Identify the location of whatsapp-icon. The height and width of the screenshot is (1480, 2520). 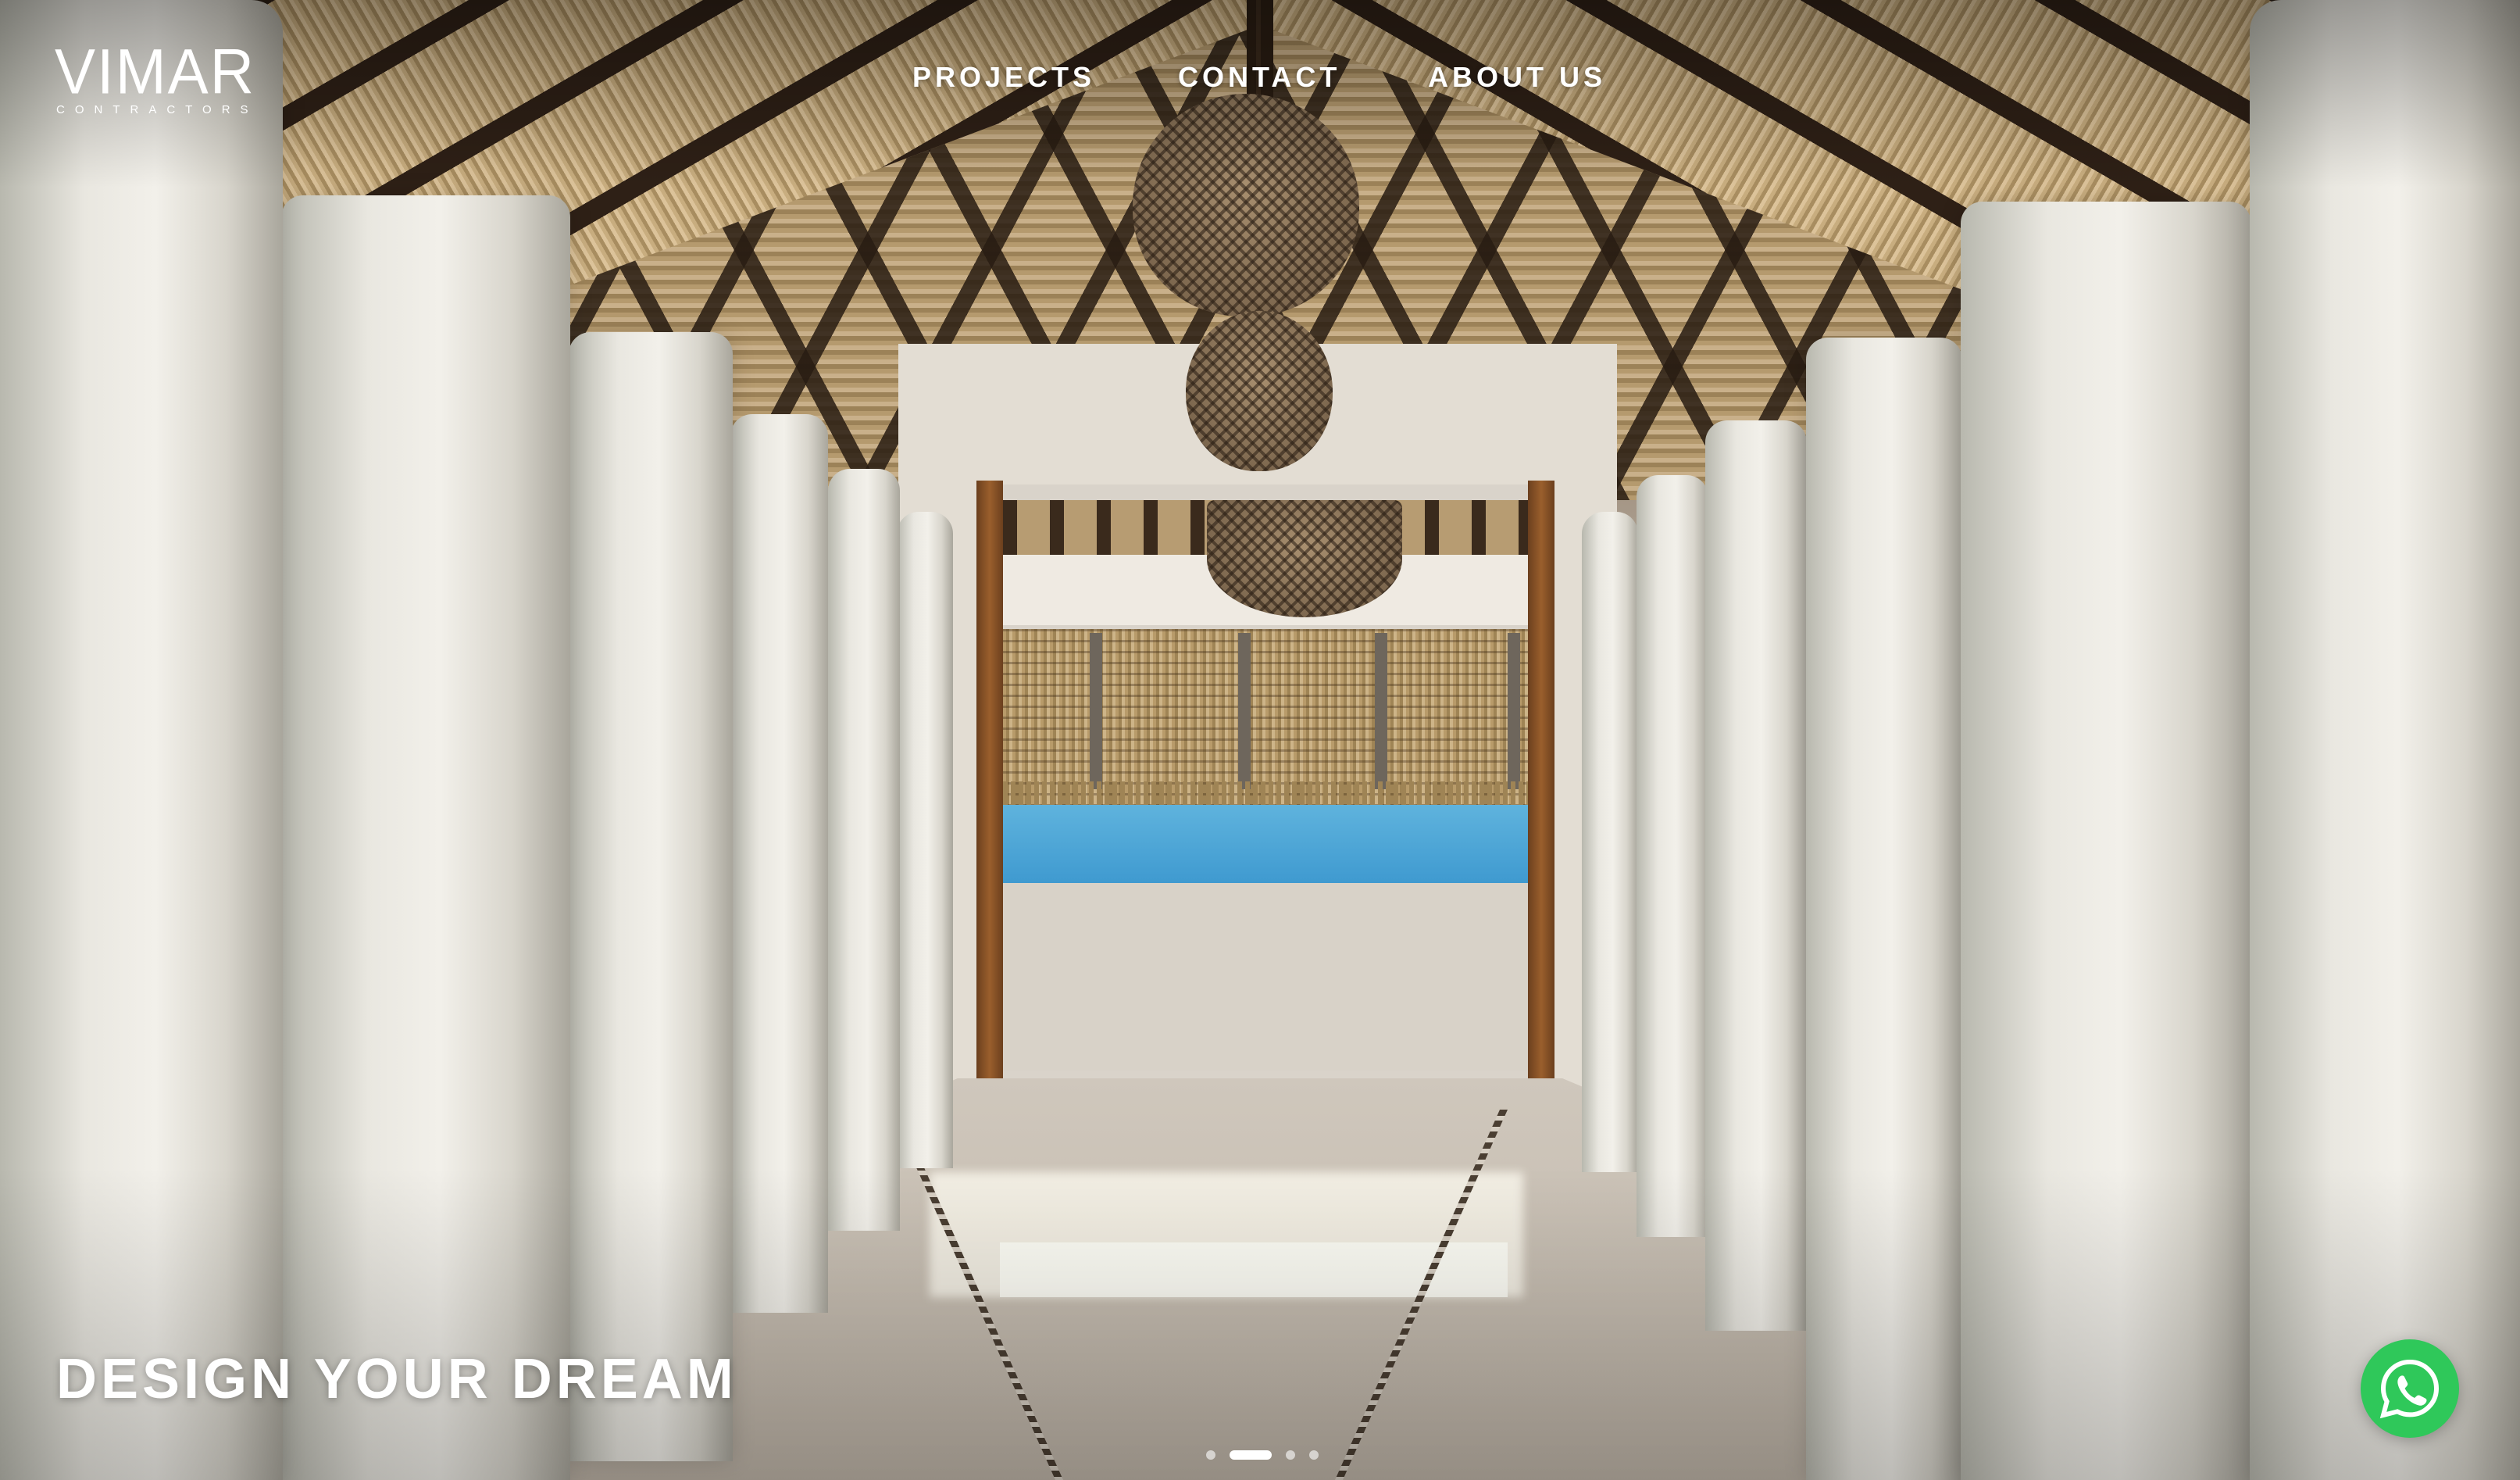
(2409, 1389).